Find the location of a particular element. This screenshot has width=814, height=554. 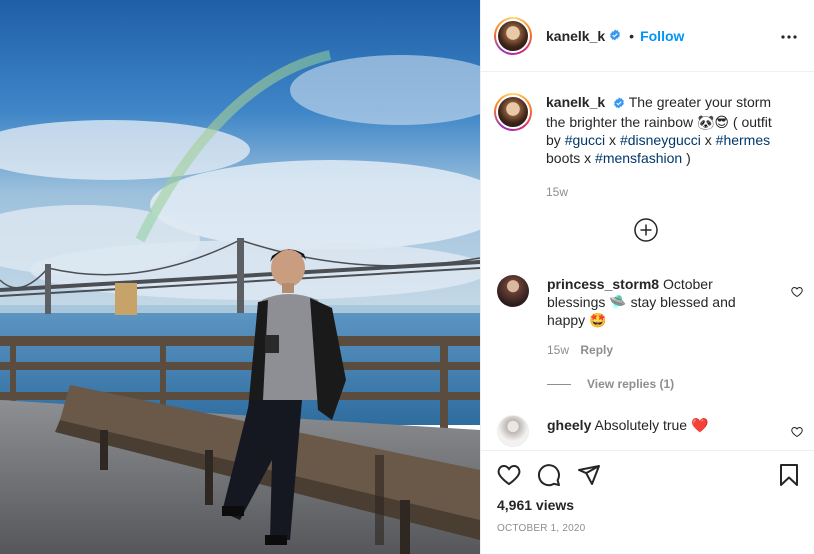

post-actions-bar: 4,961 views OCTOBER 1, 2020 is located at coordinates (647, 502).